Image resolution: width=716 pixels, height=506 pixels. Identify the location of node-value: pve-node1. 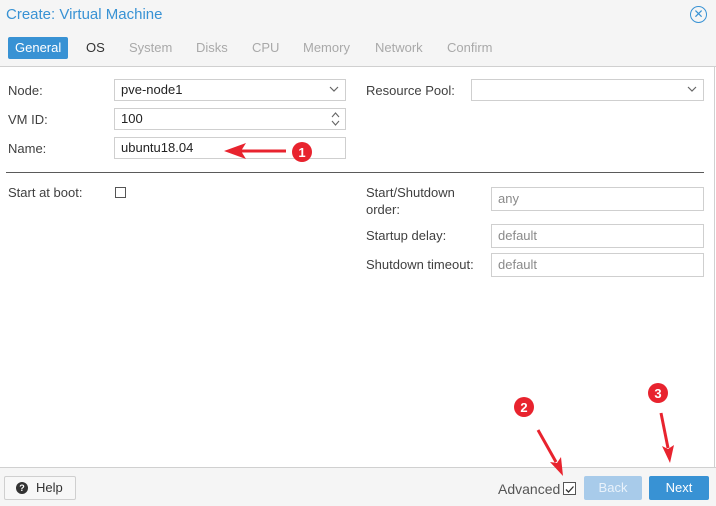
(152, 89).